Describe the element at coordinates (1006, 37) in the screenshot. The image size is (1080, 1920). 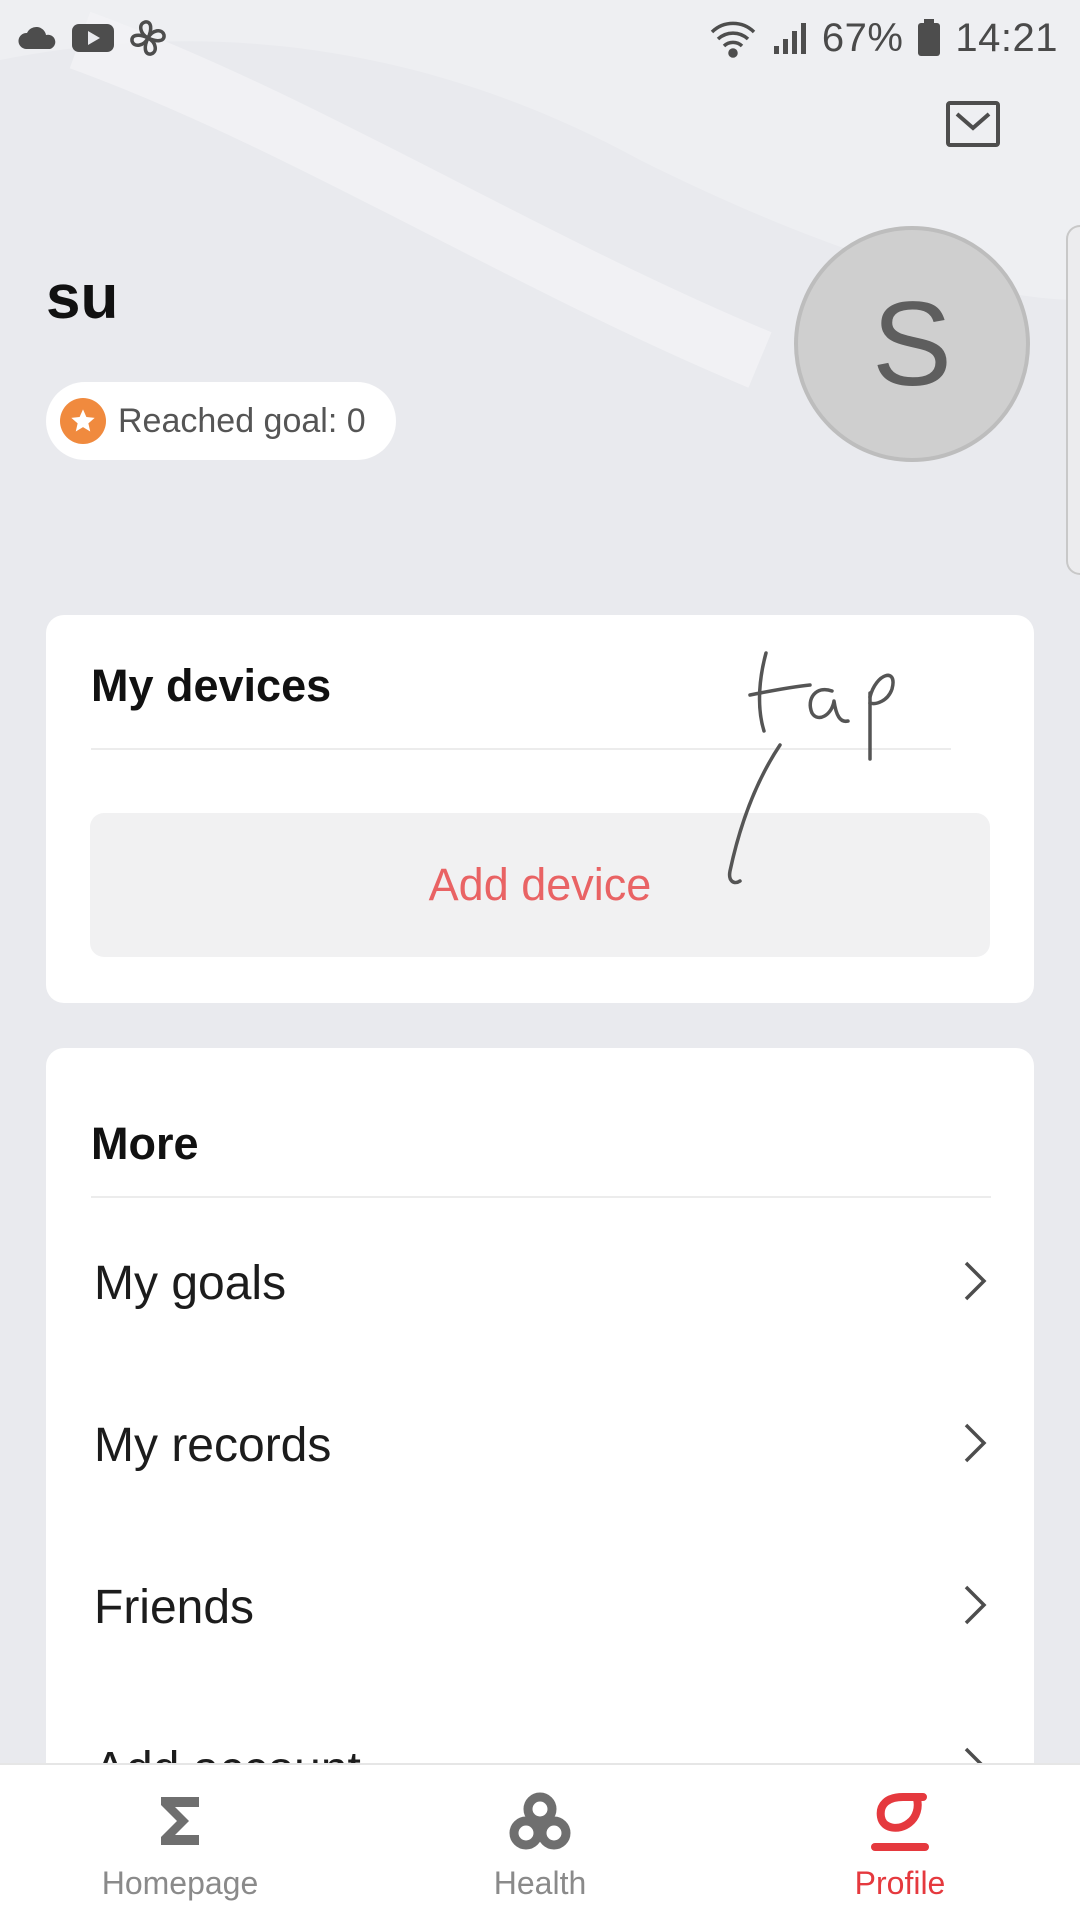
I see `clock: 14:21` at that location.